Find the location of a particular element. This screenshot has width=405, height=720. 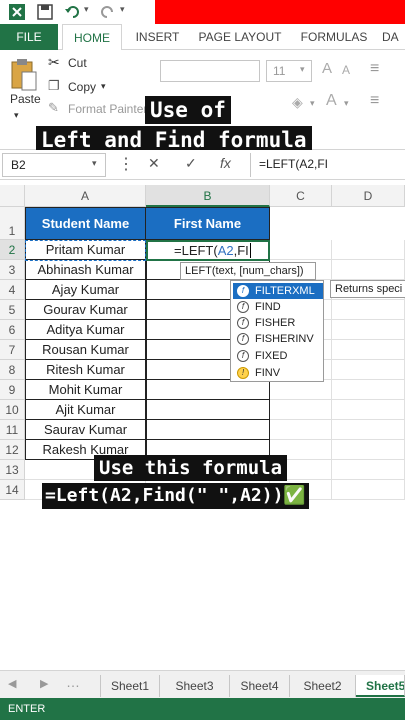

font-size-dropdown-icon: ▾ is located at coordinates (302, 69).